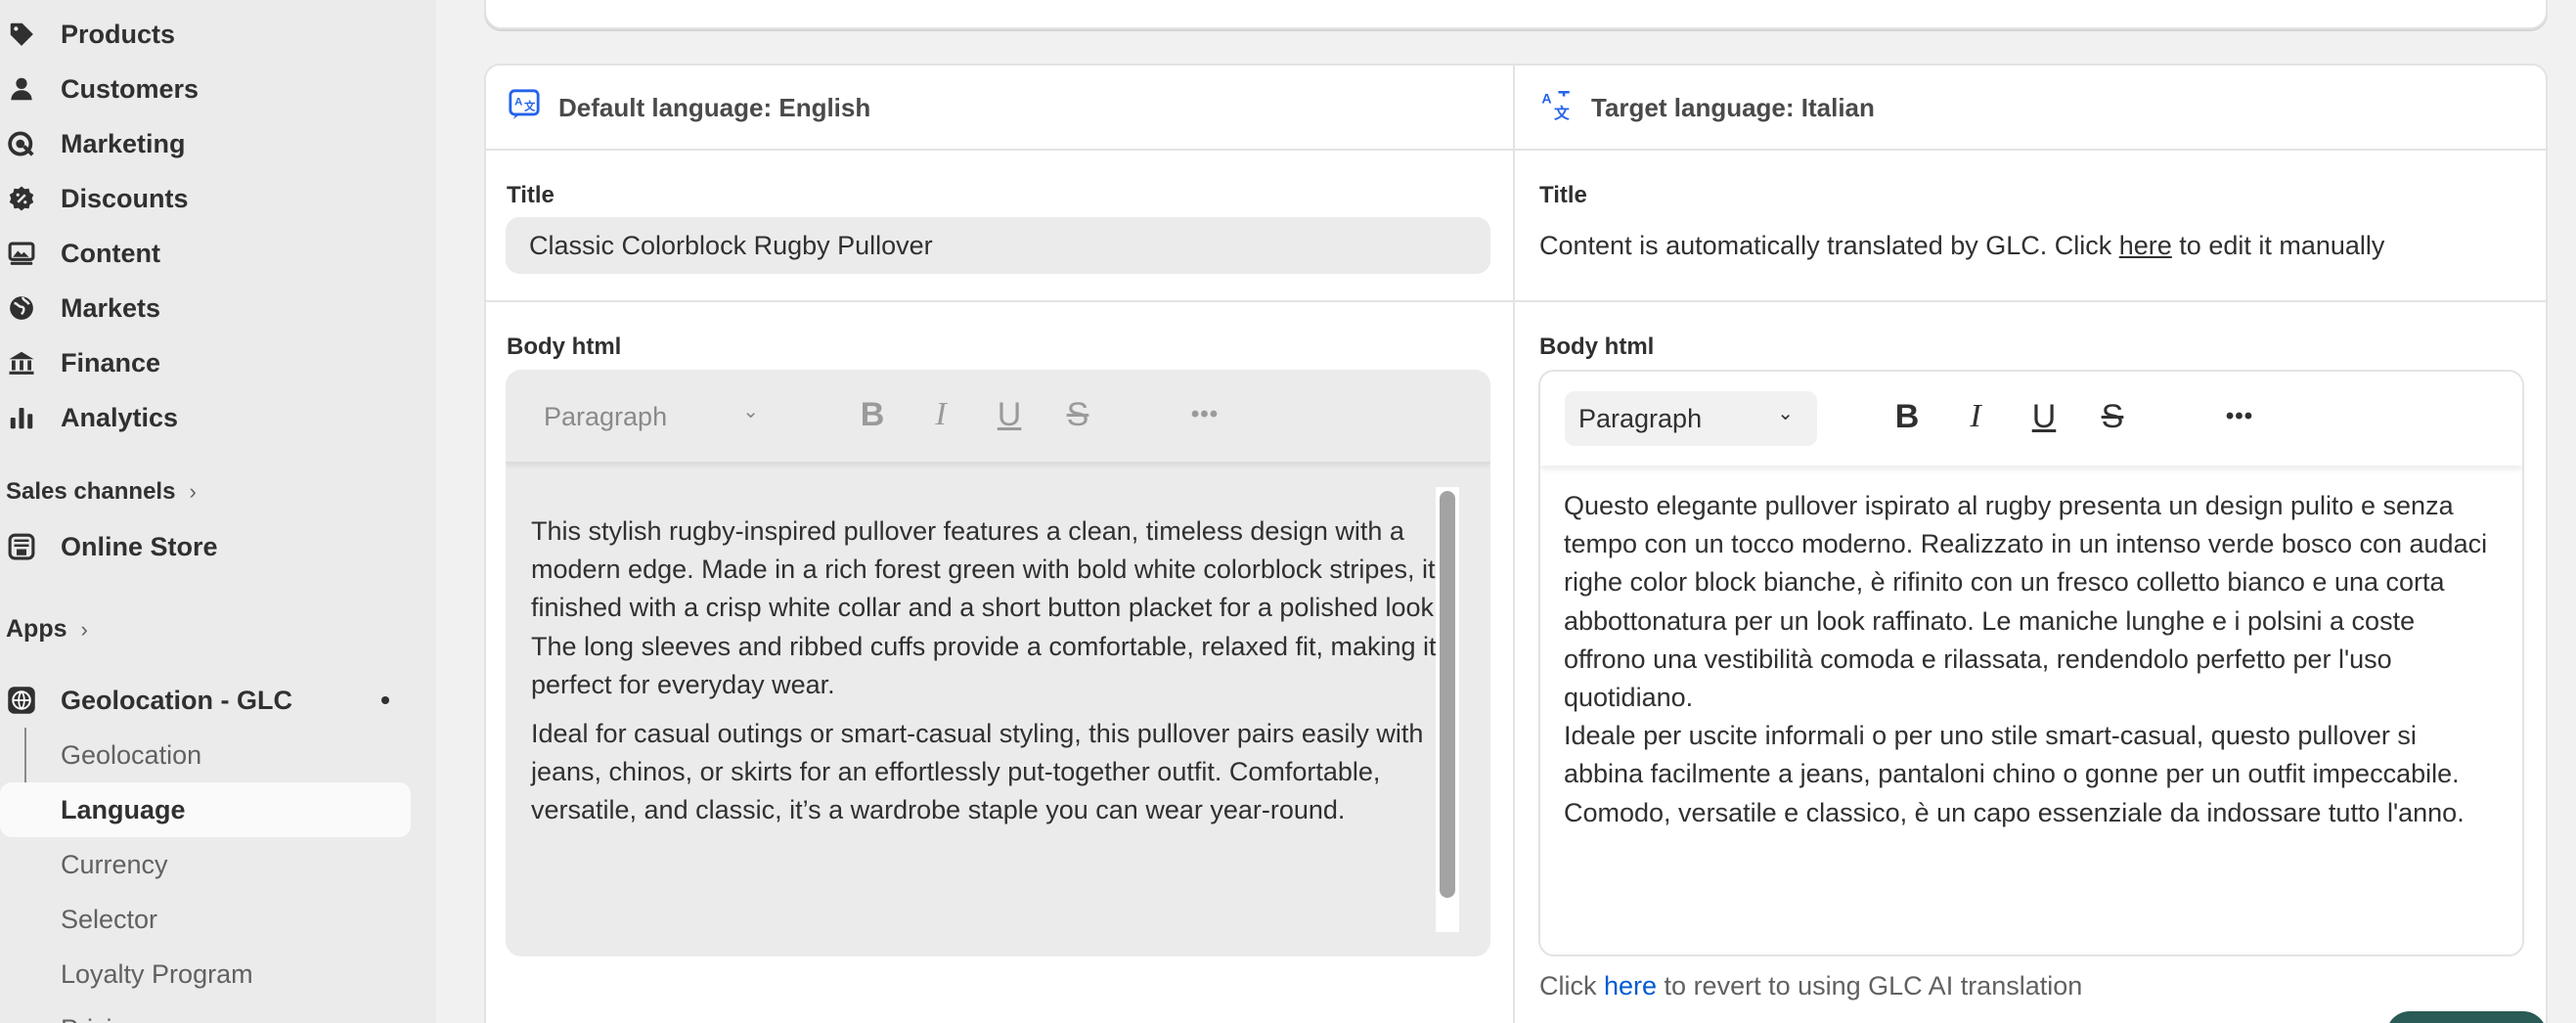 Image resolution: width=2576 pixels, height=1023 pixels. I want to click on target-editor-toolbar: Paragraph ⌄ B I U S •••, so click(2031, 419).